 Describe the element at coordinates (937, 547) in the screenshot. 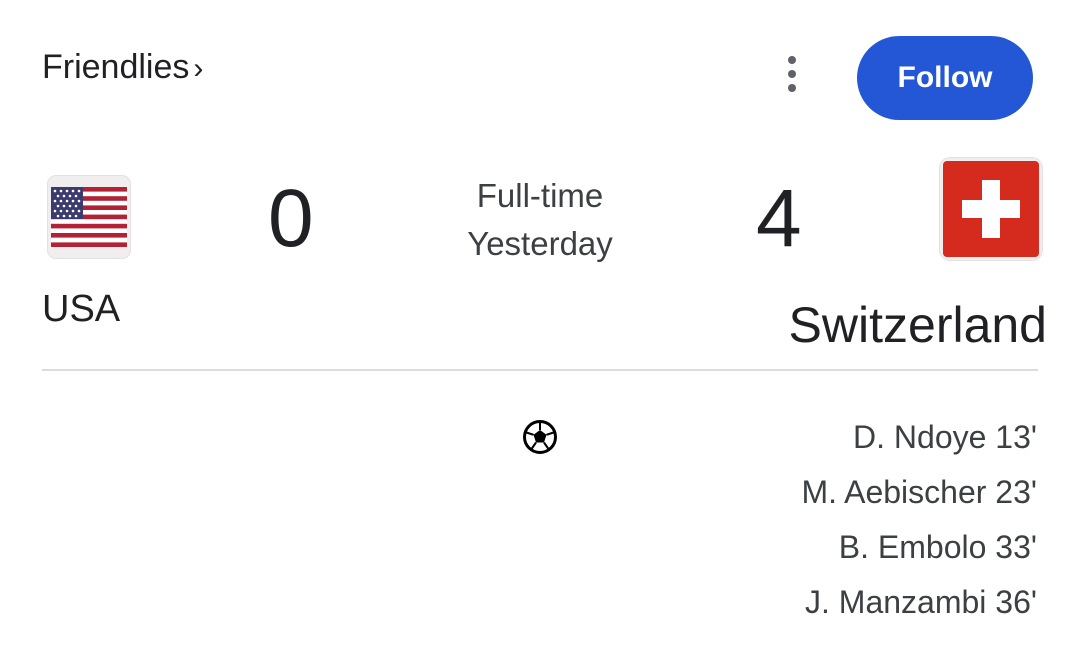

I see `goal-scorer: B. Embolo 33'` at that location.